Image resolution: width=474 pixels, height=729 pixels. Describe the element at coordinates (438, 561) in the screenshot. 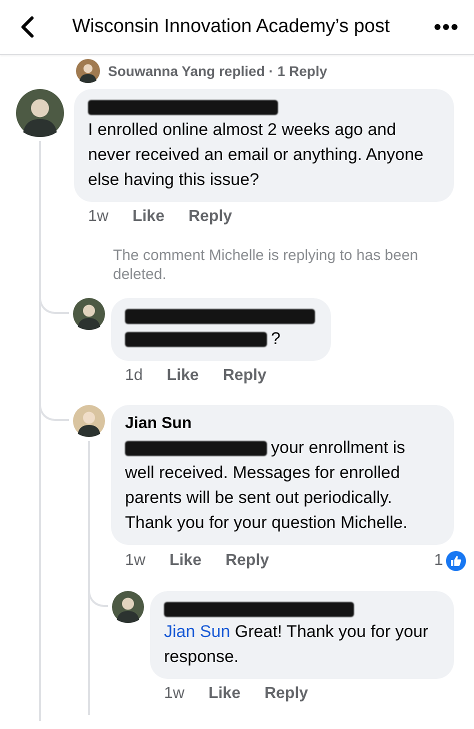

I see `reaction-count: 1` at that location.